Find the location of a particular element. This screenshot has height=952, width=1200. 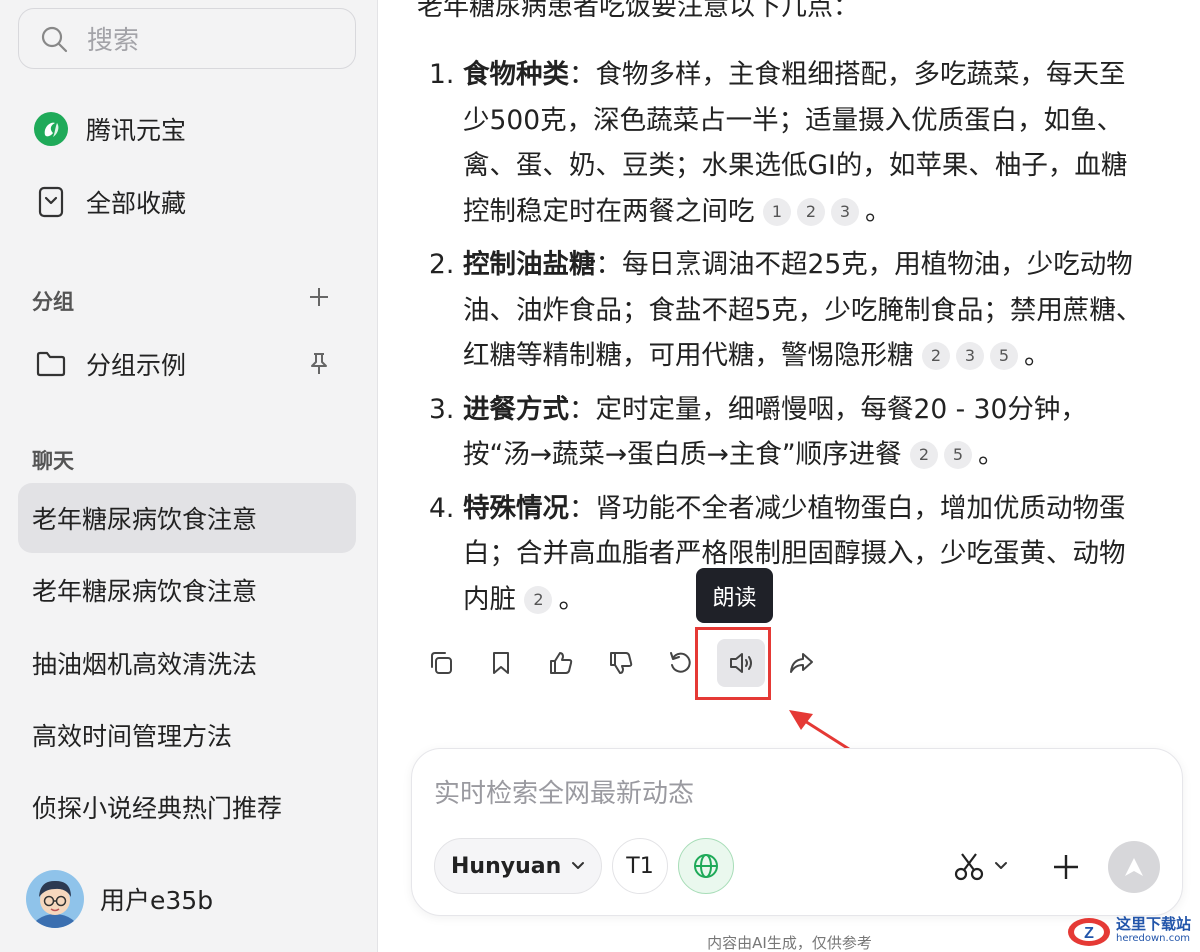

search-icon is located at coordinates (54, 39).